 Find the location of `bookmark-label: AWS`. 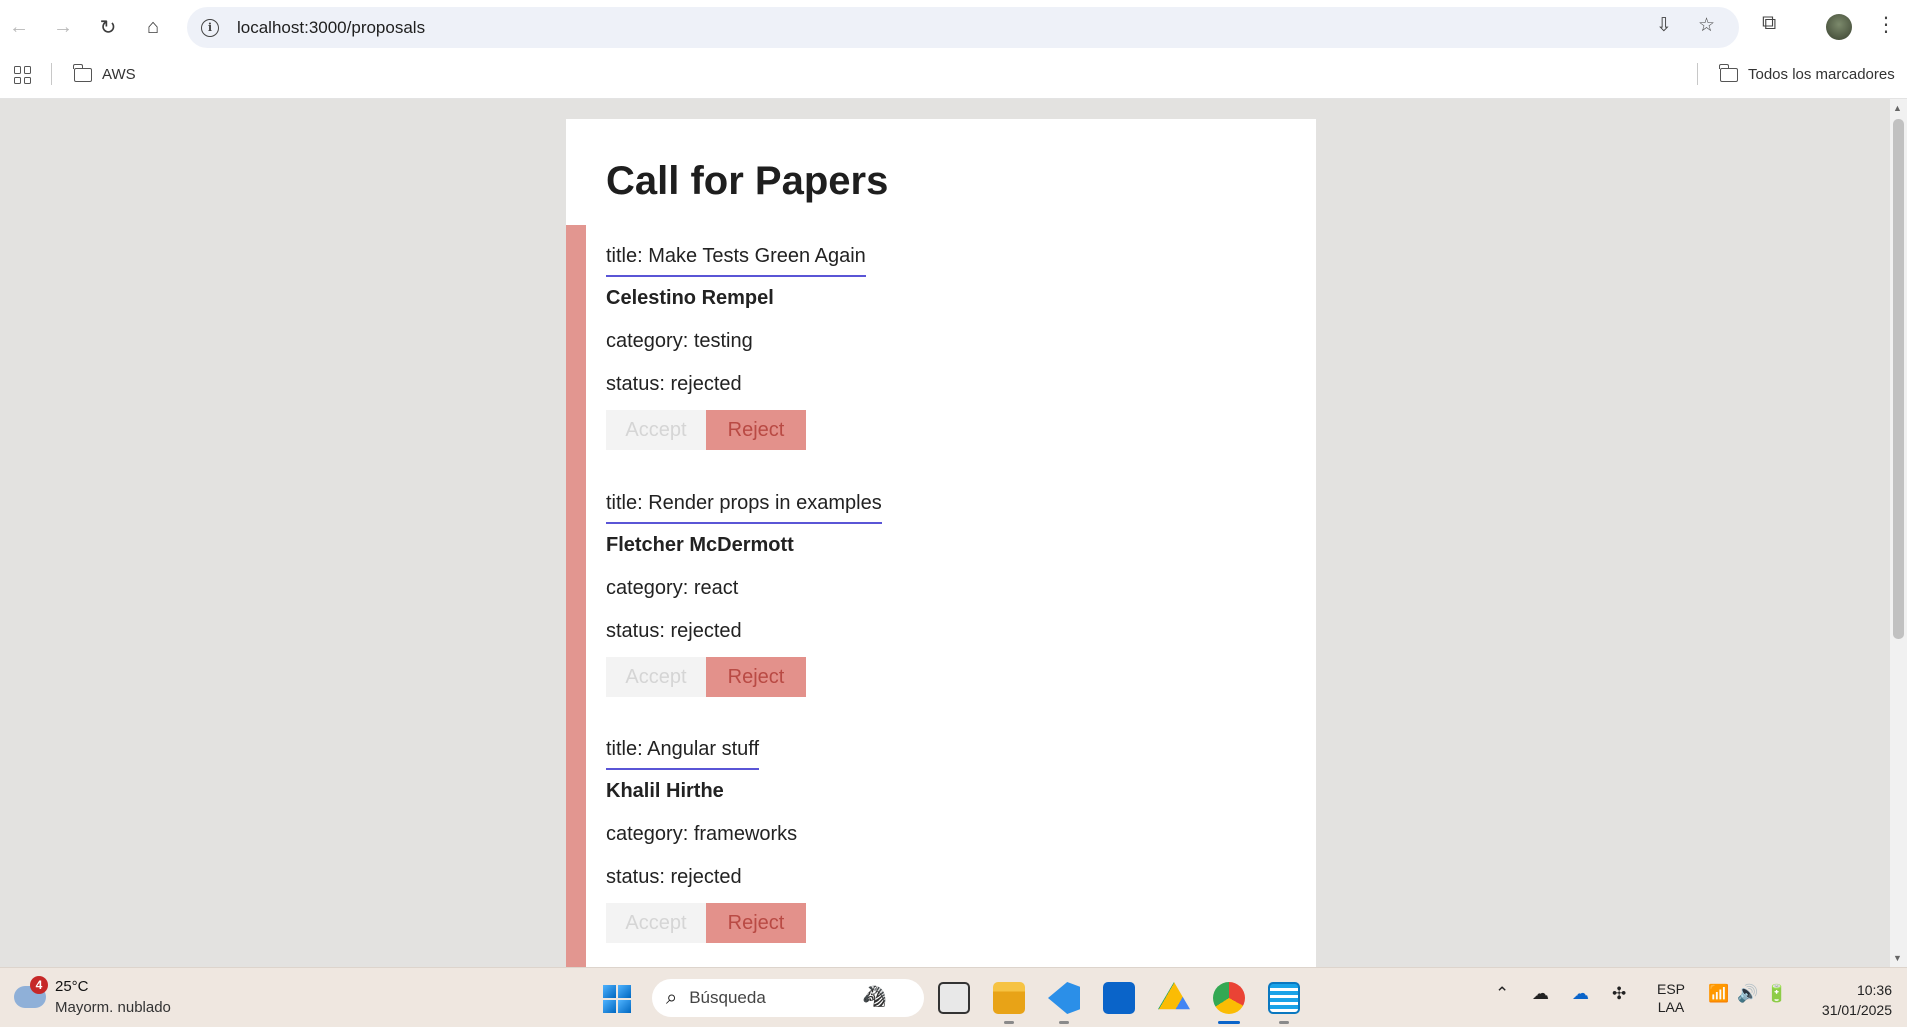

bookmark-label: AWS is located at coordinates (119, 74).